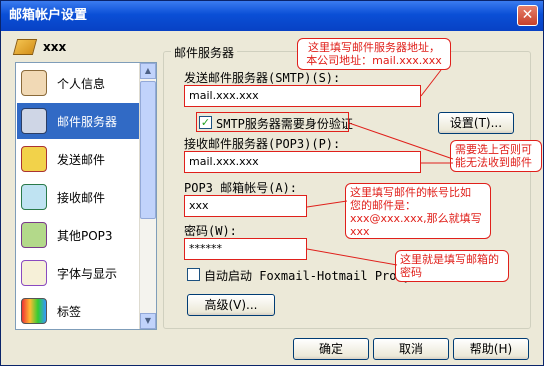 Image resolution: width=544 pixels, height=366 pixels. Describe the element at coordinates (374, 60) in the screenshot. I see `callout-line: 本公司地址：mail.xxx.xxx` at that location.